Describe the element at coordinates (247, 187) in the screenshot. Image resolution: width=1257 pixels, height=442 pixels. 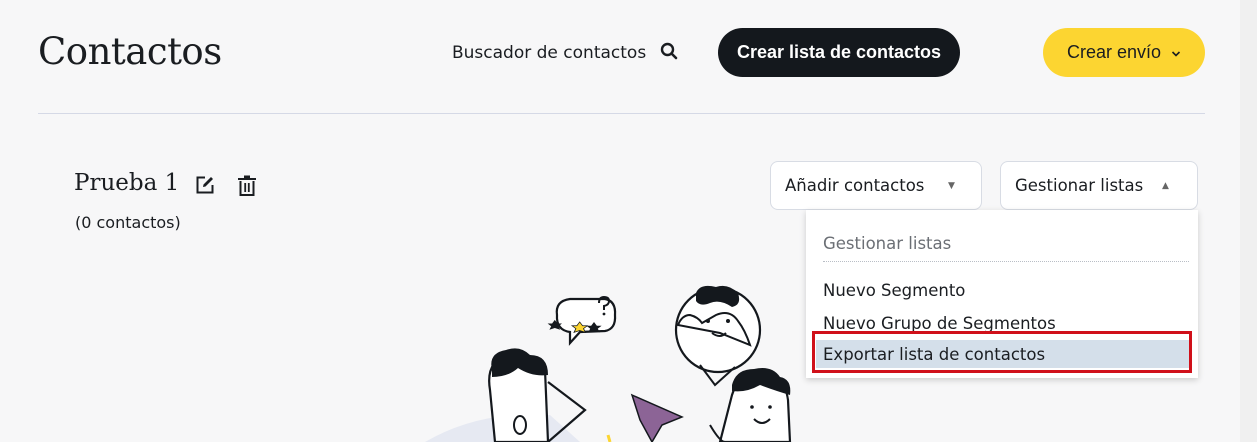
I see `trash-icon` at that location.